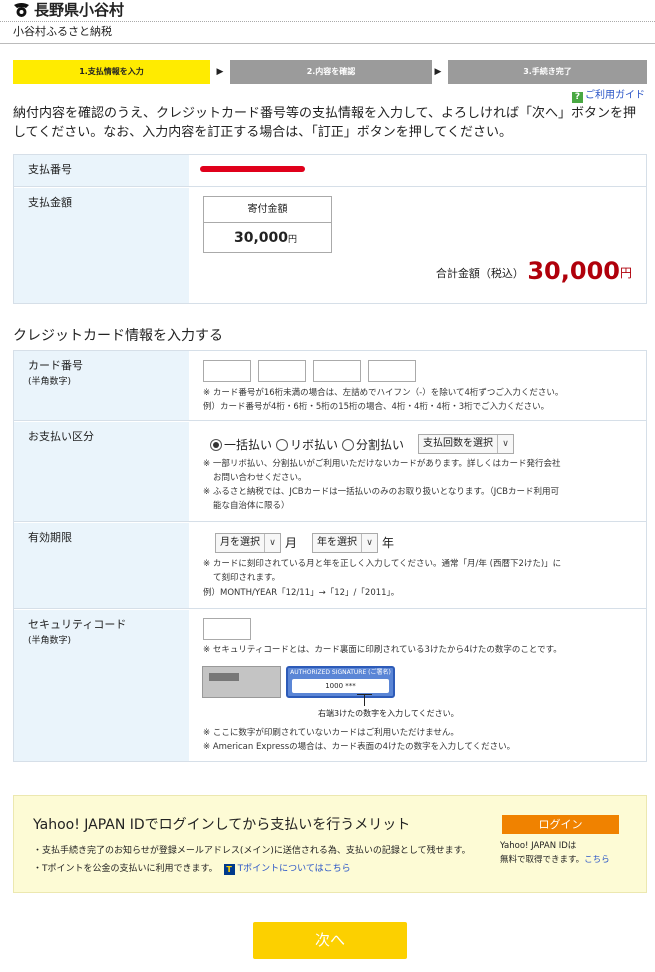 This screenshot has height=972, width=655. I want to click on payment-info-table: 支払番号 支払金額 寄付金額 30,000円 合計金額（税込） 30,000円, so click(330, 229).